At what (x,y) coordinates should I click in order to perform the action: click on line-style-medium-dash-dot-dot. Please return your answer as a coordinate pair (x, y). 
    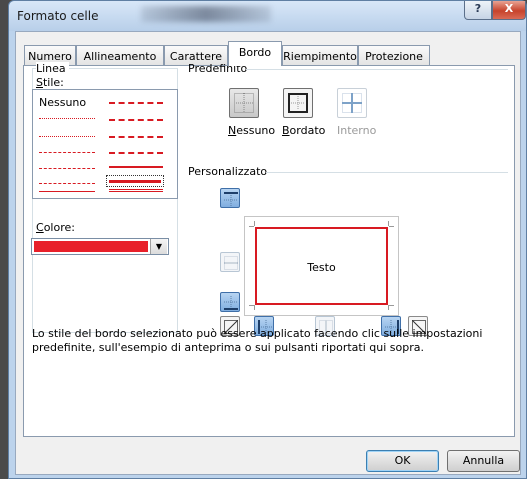
    Looking at the image, I should click on (136, 103).